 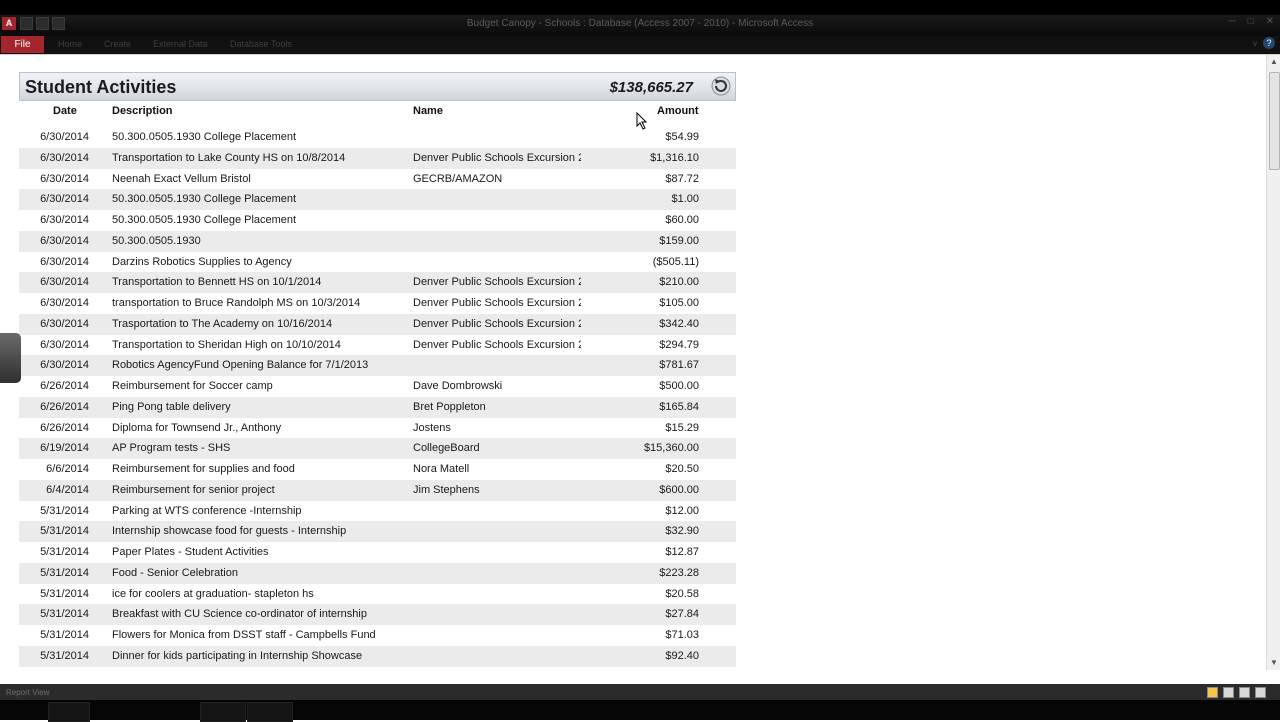 What do you see at coordinates (1251, 21) in the screenshot?
I see `maximize-icon: □` at bounding box center [1251, 21].